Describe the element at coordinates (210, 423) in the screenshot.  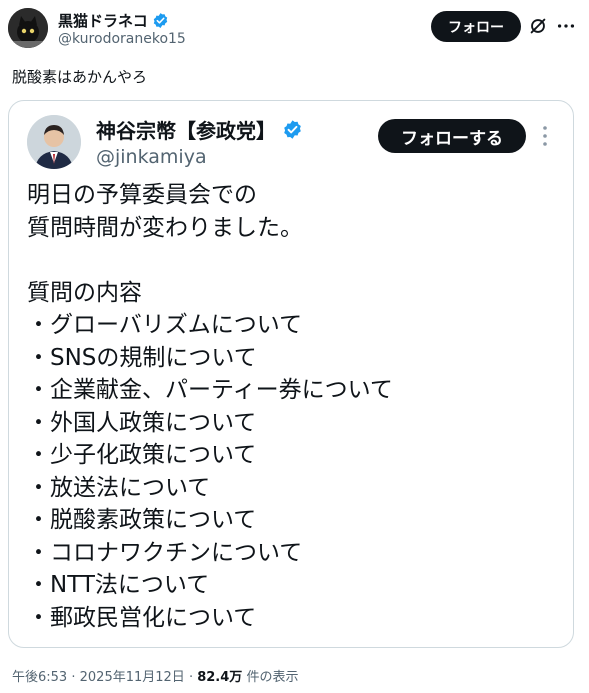
I see `question-list-item: 外国人政策について` at that location.